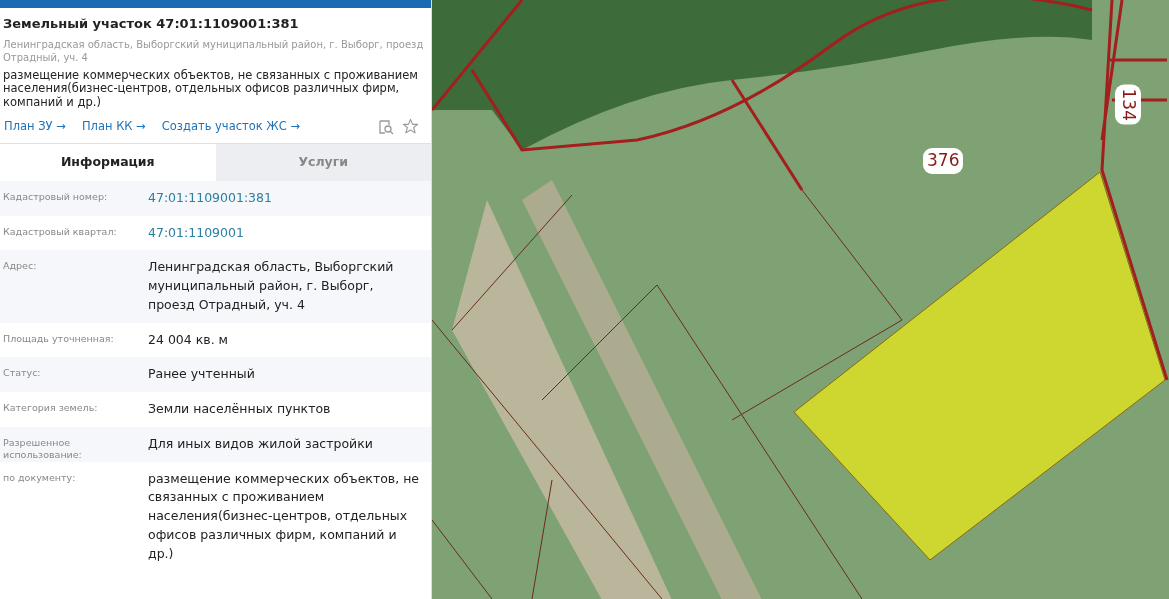  I want to click on parcel-title: Земельный участок 47:01:1109001:381, so click(151, 24).